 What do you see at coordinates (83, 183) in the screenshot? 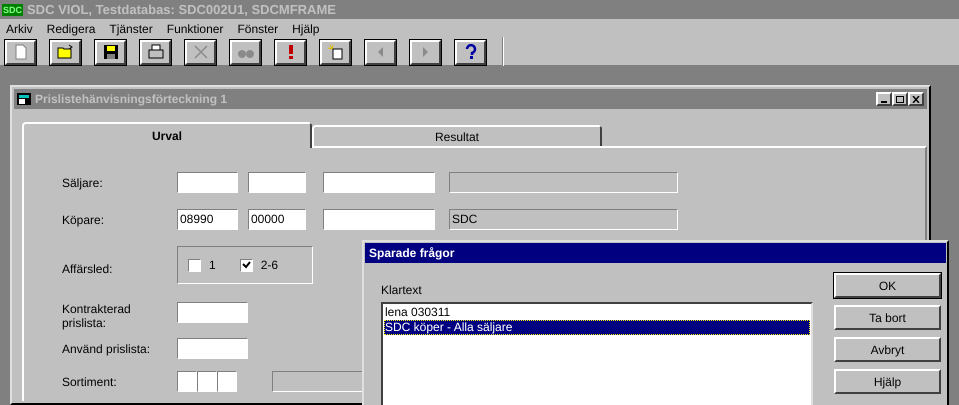
I see `field-label: Säljare:` at bounding box center [83, 183].